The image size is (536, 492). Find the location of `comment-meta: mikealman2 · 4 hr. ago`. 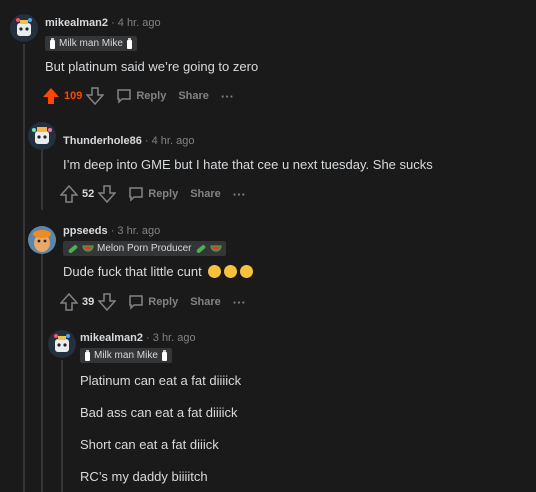

comment-meta: mikealman2 · 4 hr. ago is located at coordinates (103, 23).